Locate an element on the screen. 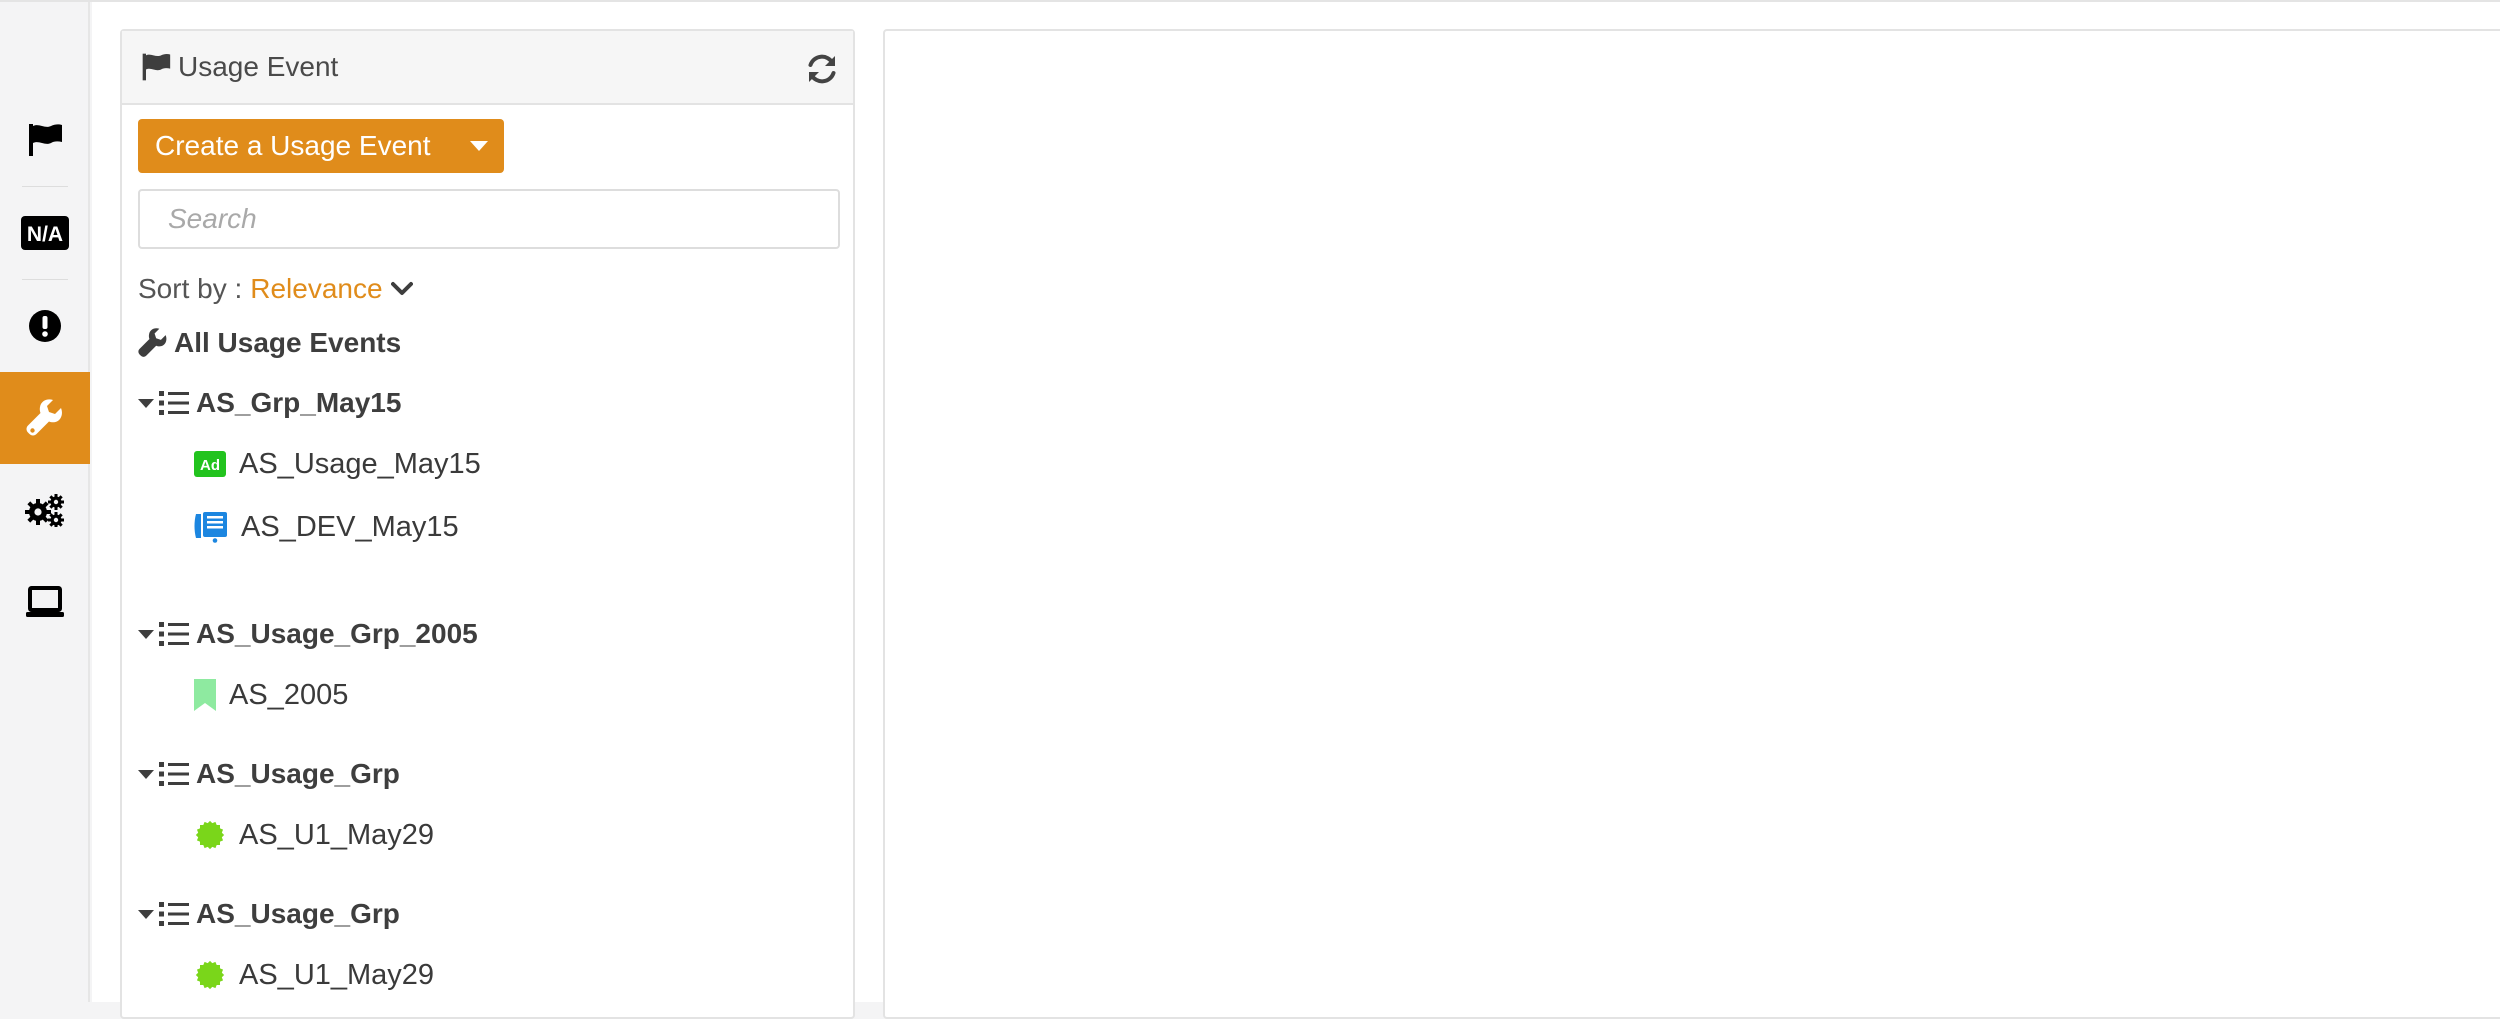 The width and height of the screenshot is (2500, 1019). group-label: AS_Usage_Grp_2005 is located at coordinates (337, 633).